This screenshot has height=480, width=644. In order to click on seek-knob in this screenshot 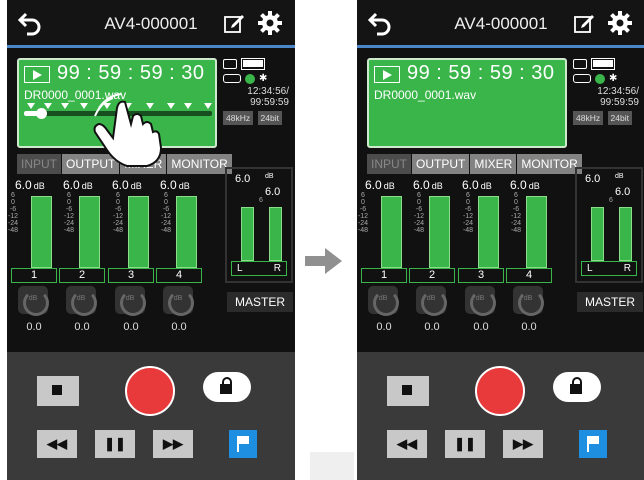, I will do `click(41, 113)`.